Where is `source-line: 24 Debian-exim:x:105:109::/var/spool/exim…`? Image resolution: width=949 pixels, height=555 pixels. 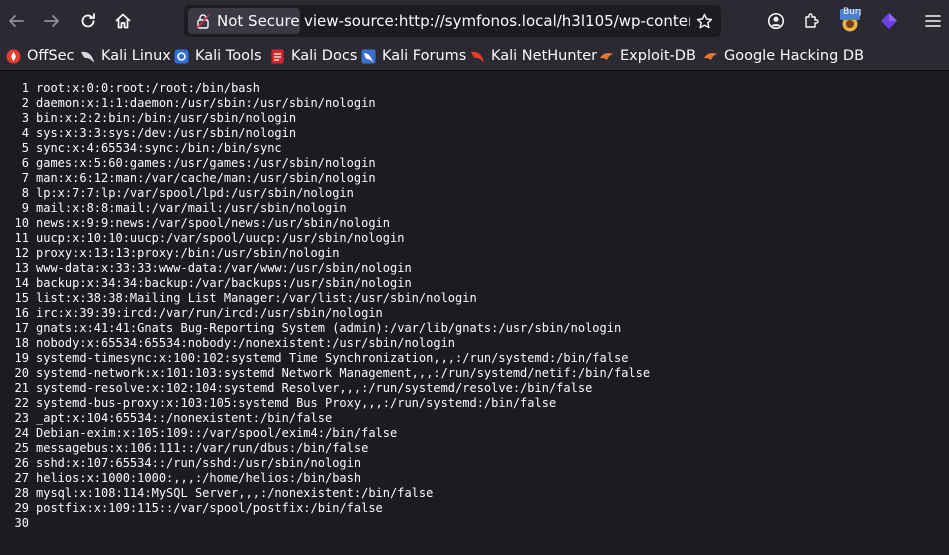 source-line: 24 Debian-exim:x:105:109::/var/spool/exim… is located at coordinates (199, 433).